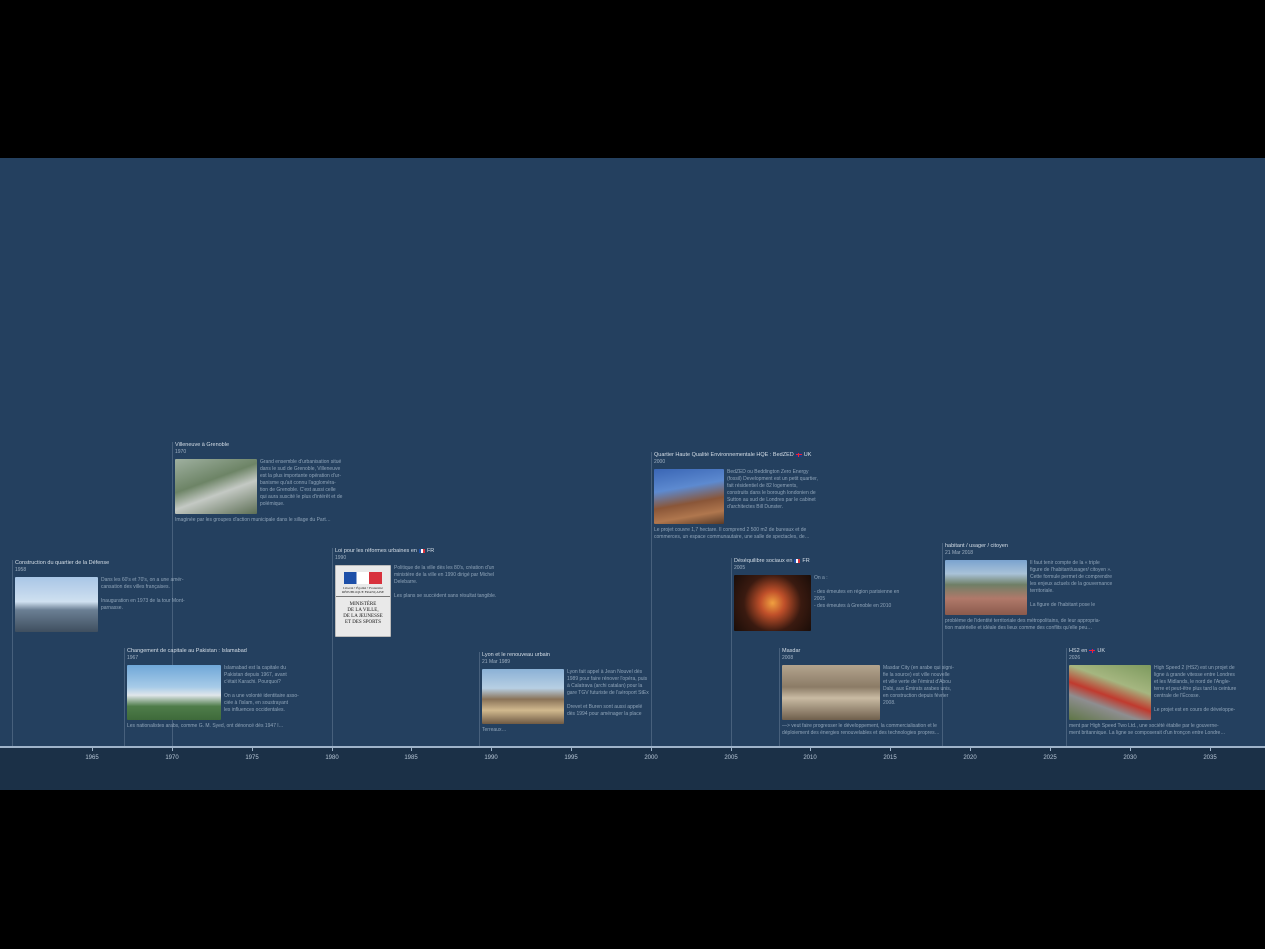  What do you see at coordinates (174, 692) in the screenshot?
I see `islamabad-image` at bounding box center [174, 692].